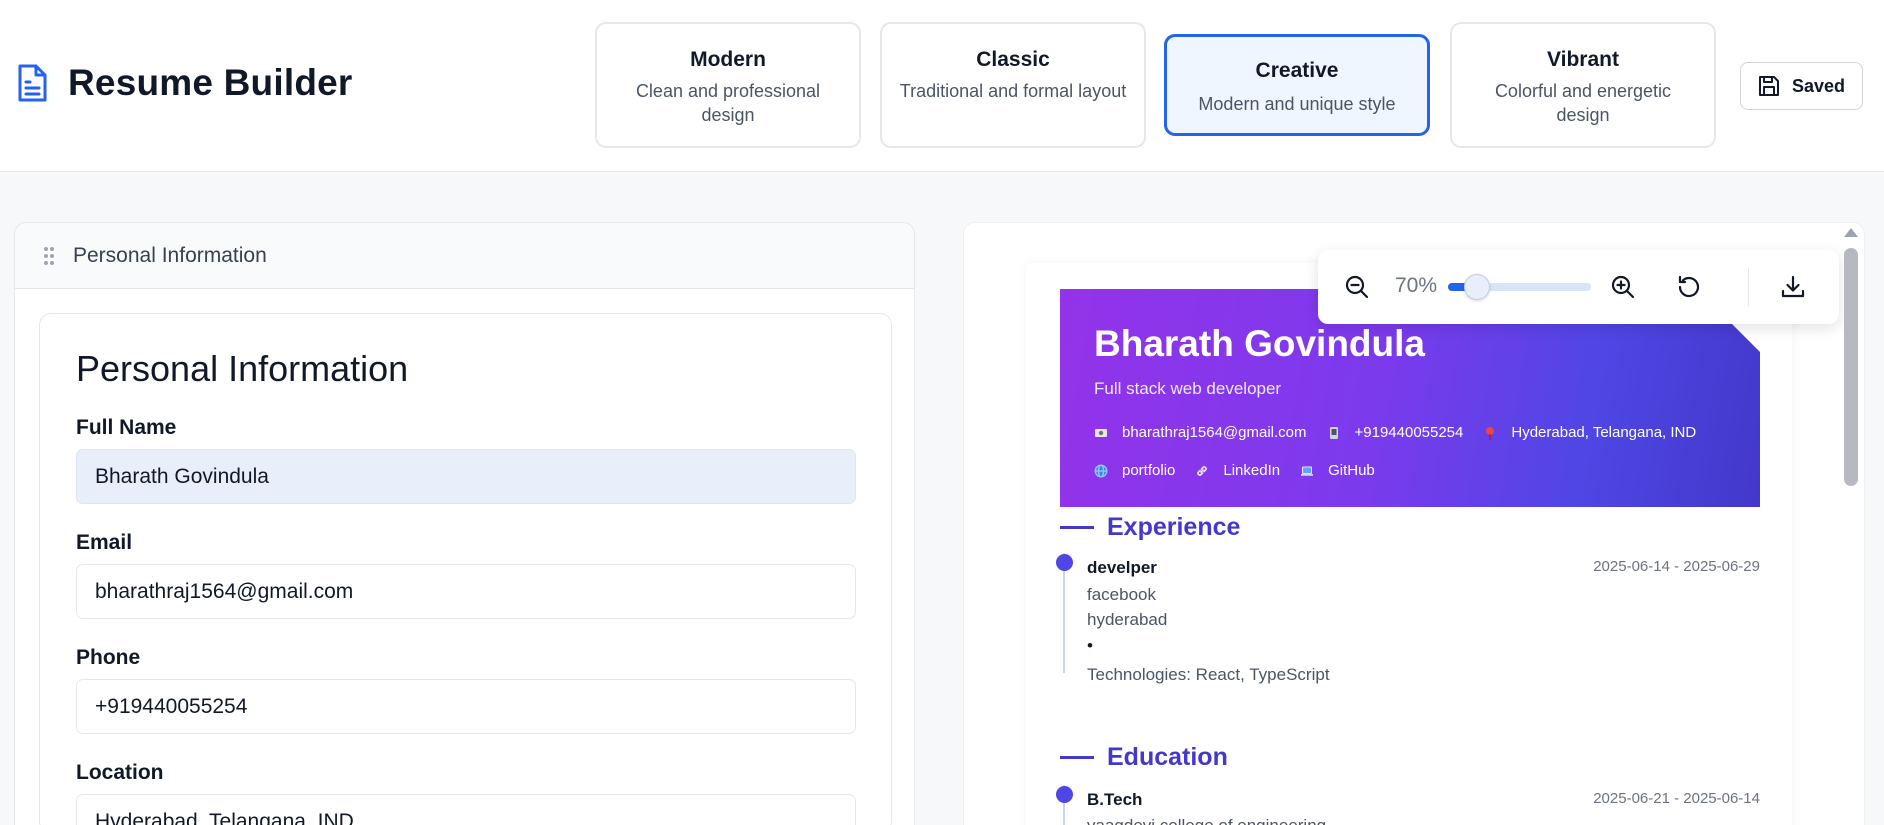  Describe the element at coordinates (1297, 104) in the screenshot. I see `template-description: Modern and unique style` at that location.